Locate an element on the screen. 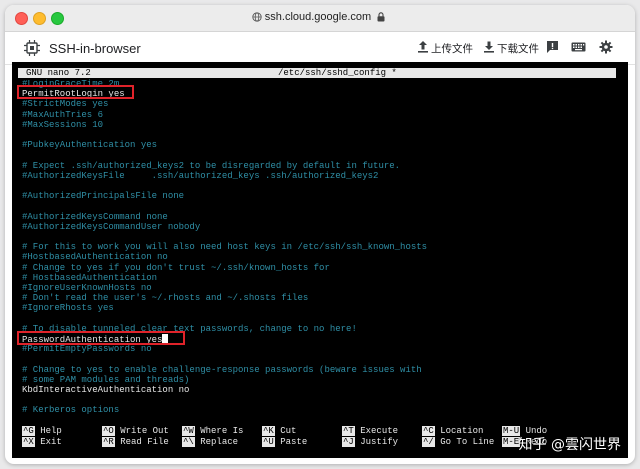 The image size is (640, 469). watermark-text: 知乎 @雲闪世界 is located at coordinates (569, 445).